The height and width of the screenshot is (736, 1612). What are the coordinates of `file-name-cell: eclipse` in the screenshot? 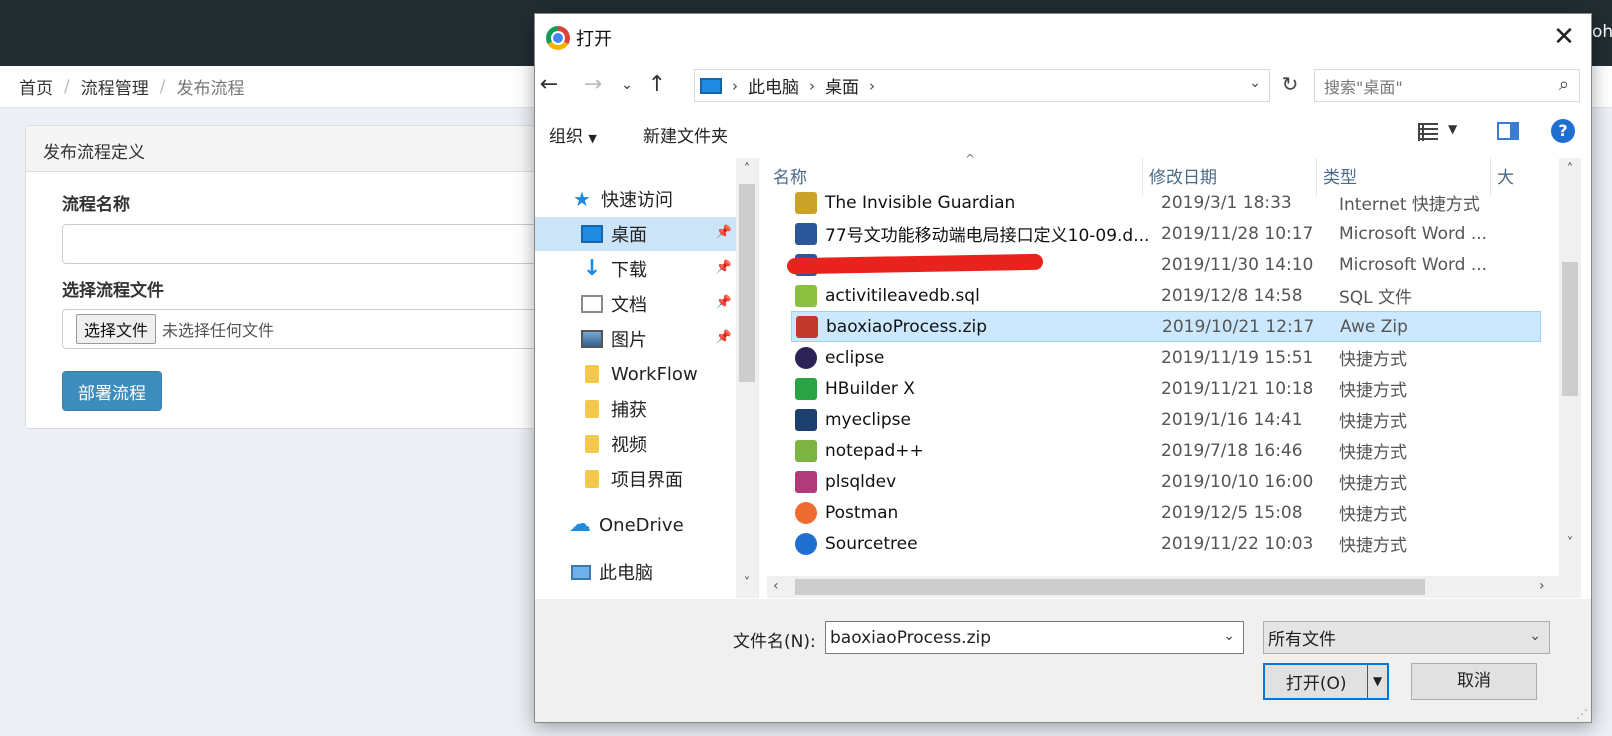 It's located at (976, 357).